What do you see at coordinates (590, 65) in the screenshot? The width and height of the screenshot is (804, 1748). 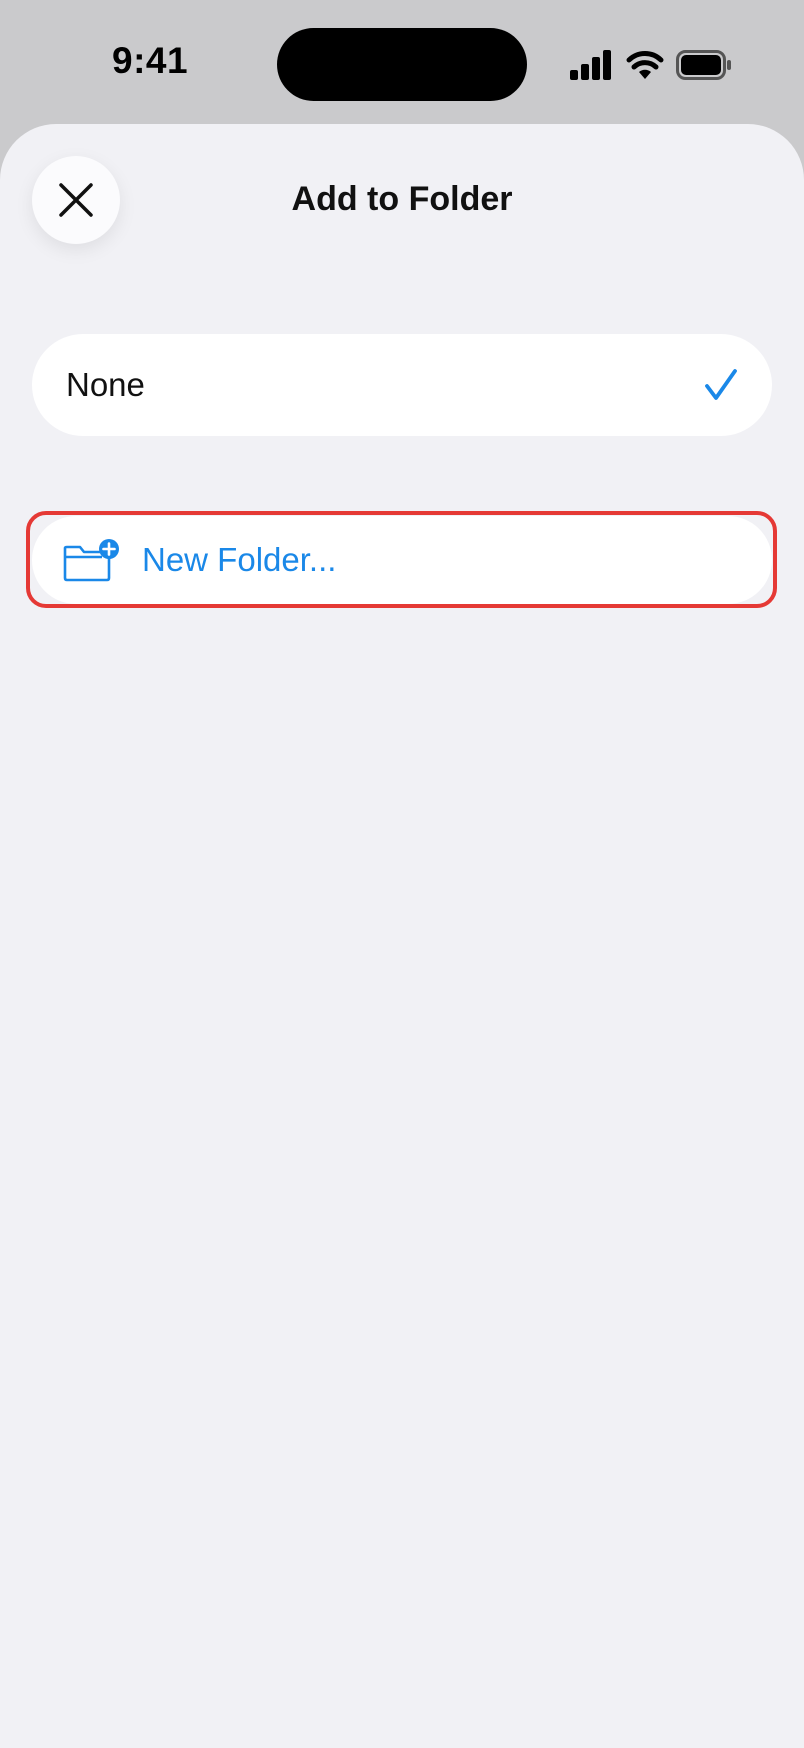 I see `cellular-signal-icon` at bounding box center [590, 65].